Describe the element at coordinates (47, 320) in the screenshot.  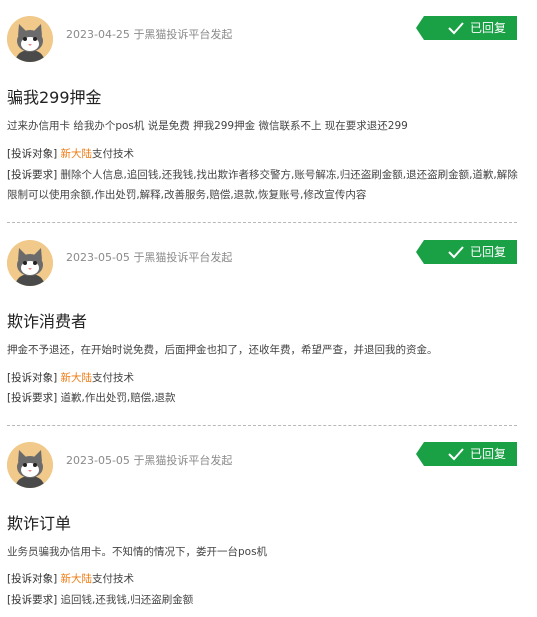
I see `complaint-title: 欺诈消费者` at that location.